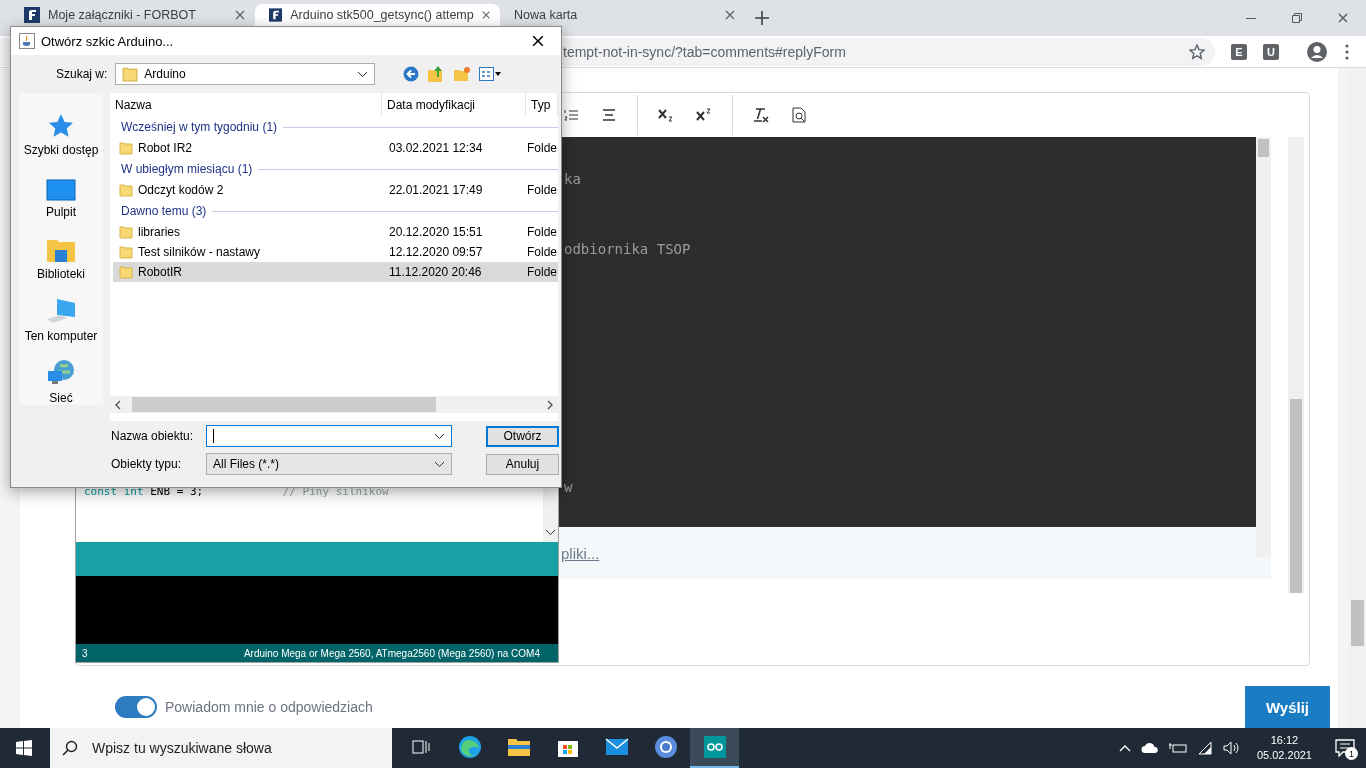 The height and width of the screenshot is (768, 1366). I want to click on cancel-button: Anuluj, so click(522, 464).